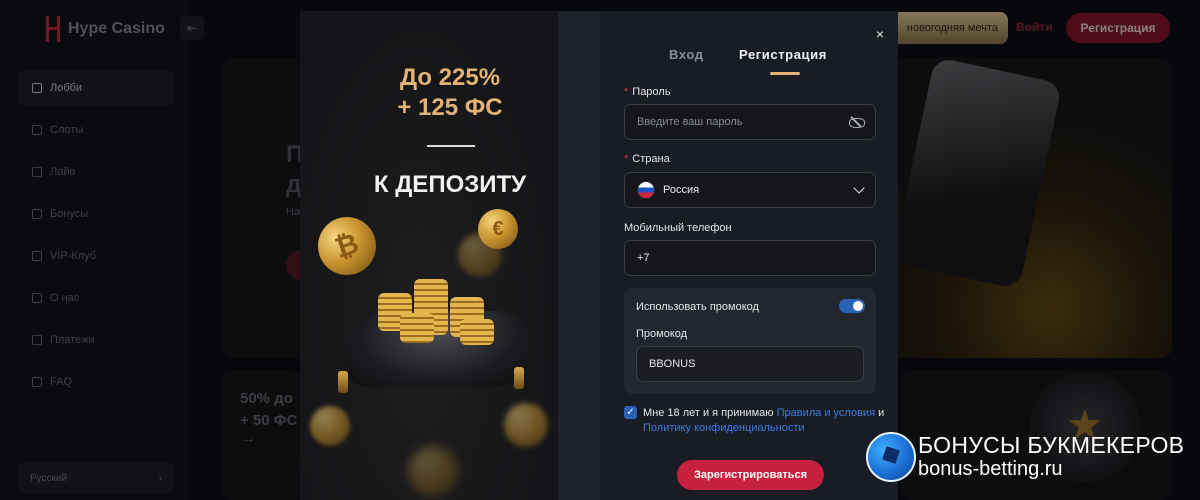 Image resolution: width=1200 pixels, height=500 pixels. Describe the element at coordinates (750, 190) in the screenshot. I see `country-select: Россия` at that location.